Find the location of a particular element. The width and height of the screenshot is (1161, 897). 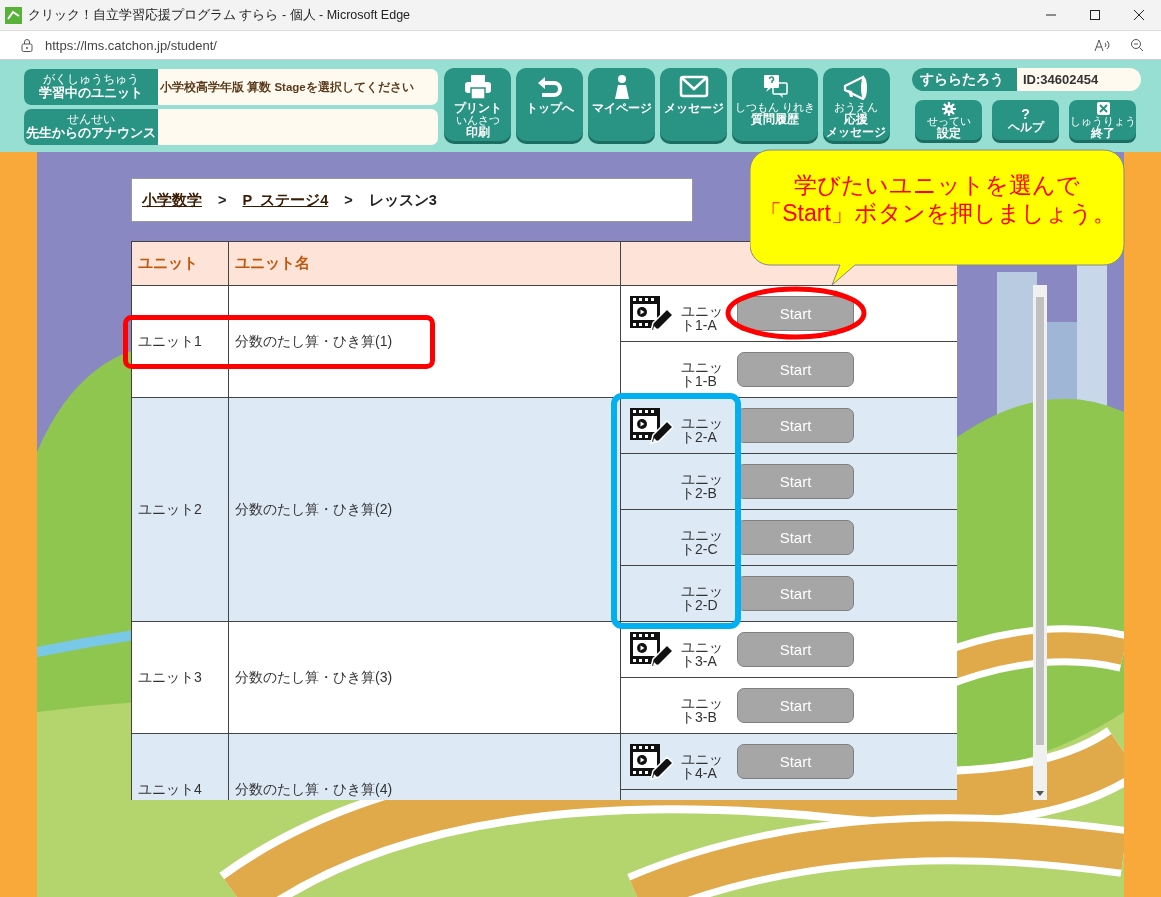

user-name: すららたろう is located at coordinates (964, 79).